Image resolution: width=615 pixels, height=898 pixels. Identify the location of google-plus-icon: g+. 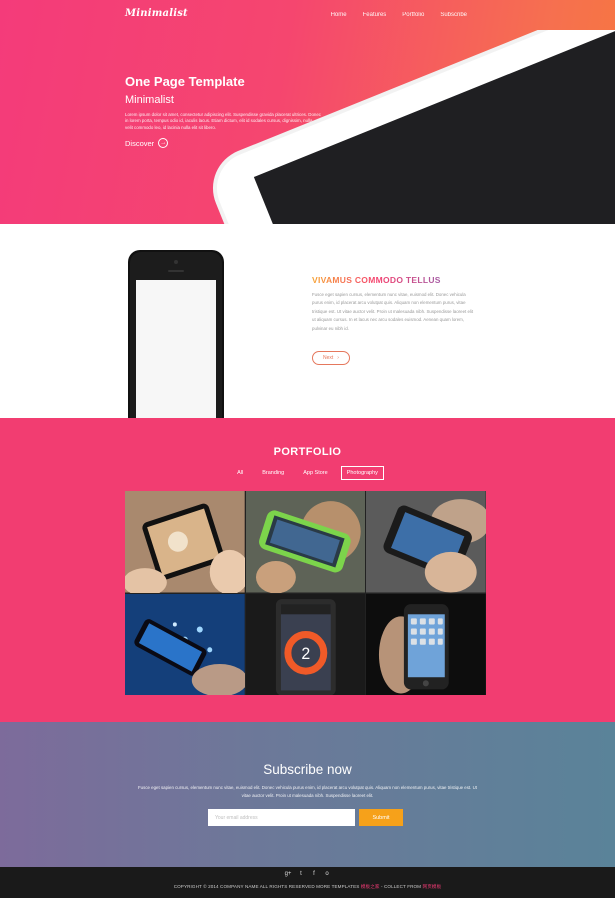
(288, 874).